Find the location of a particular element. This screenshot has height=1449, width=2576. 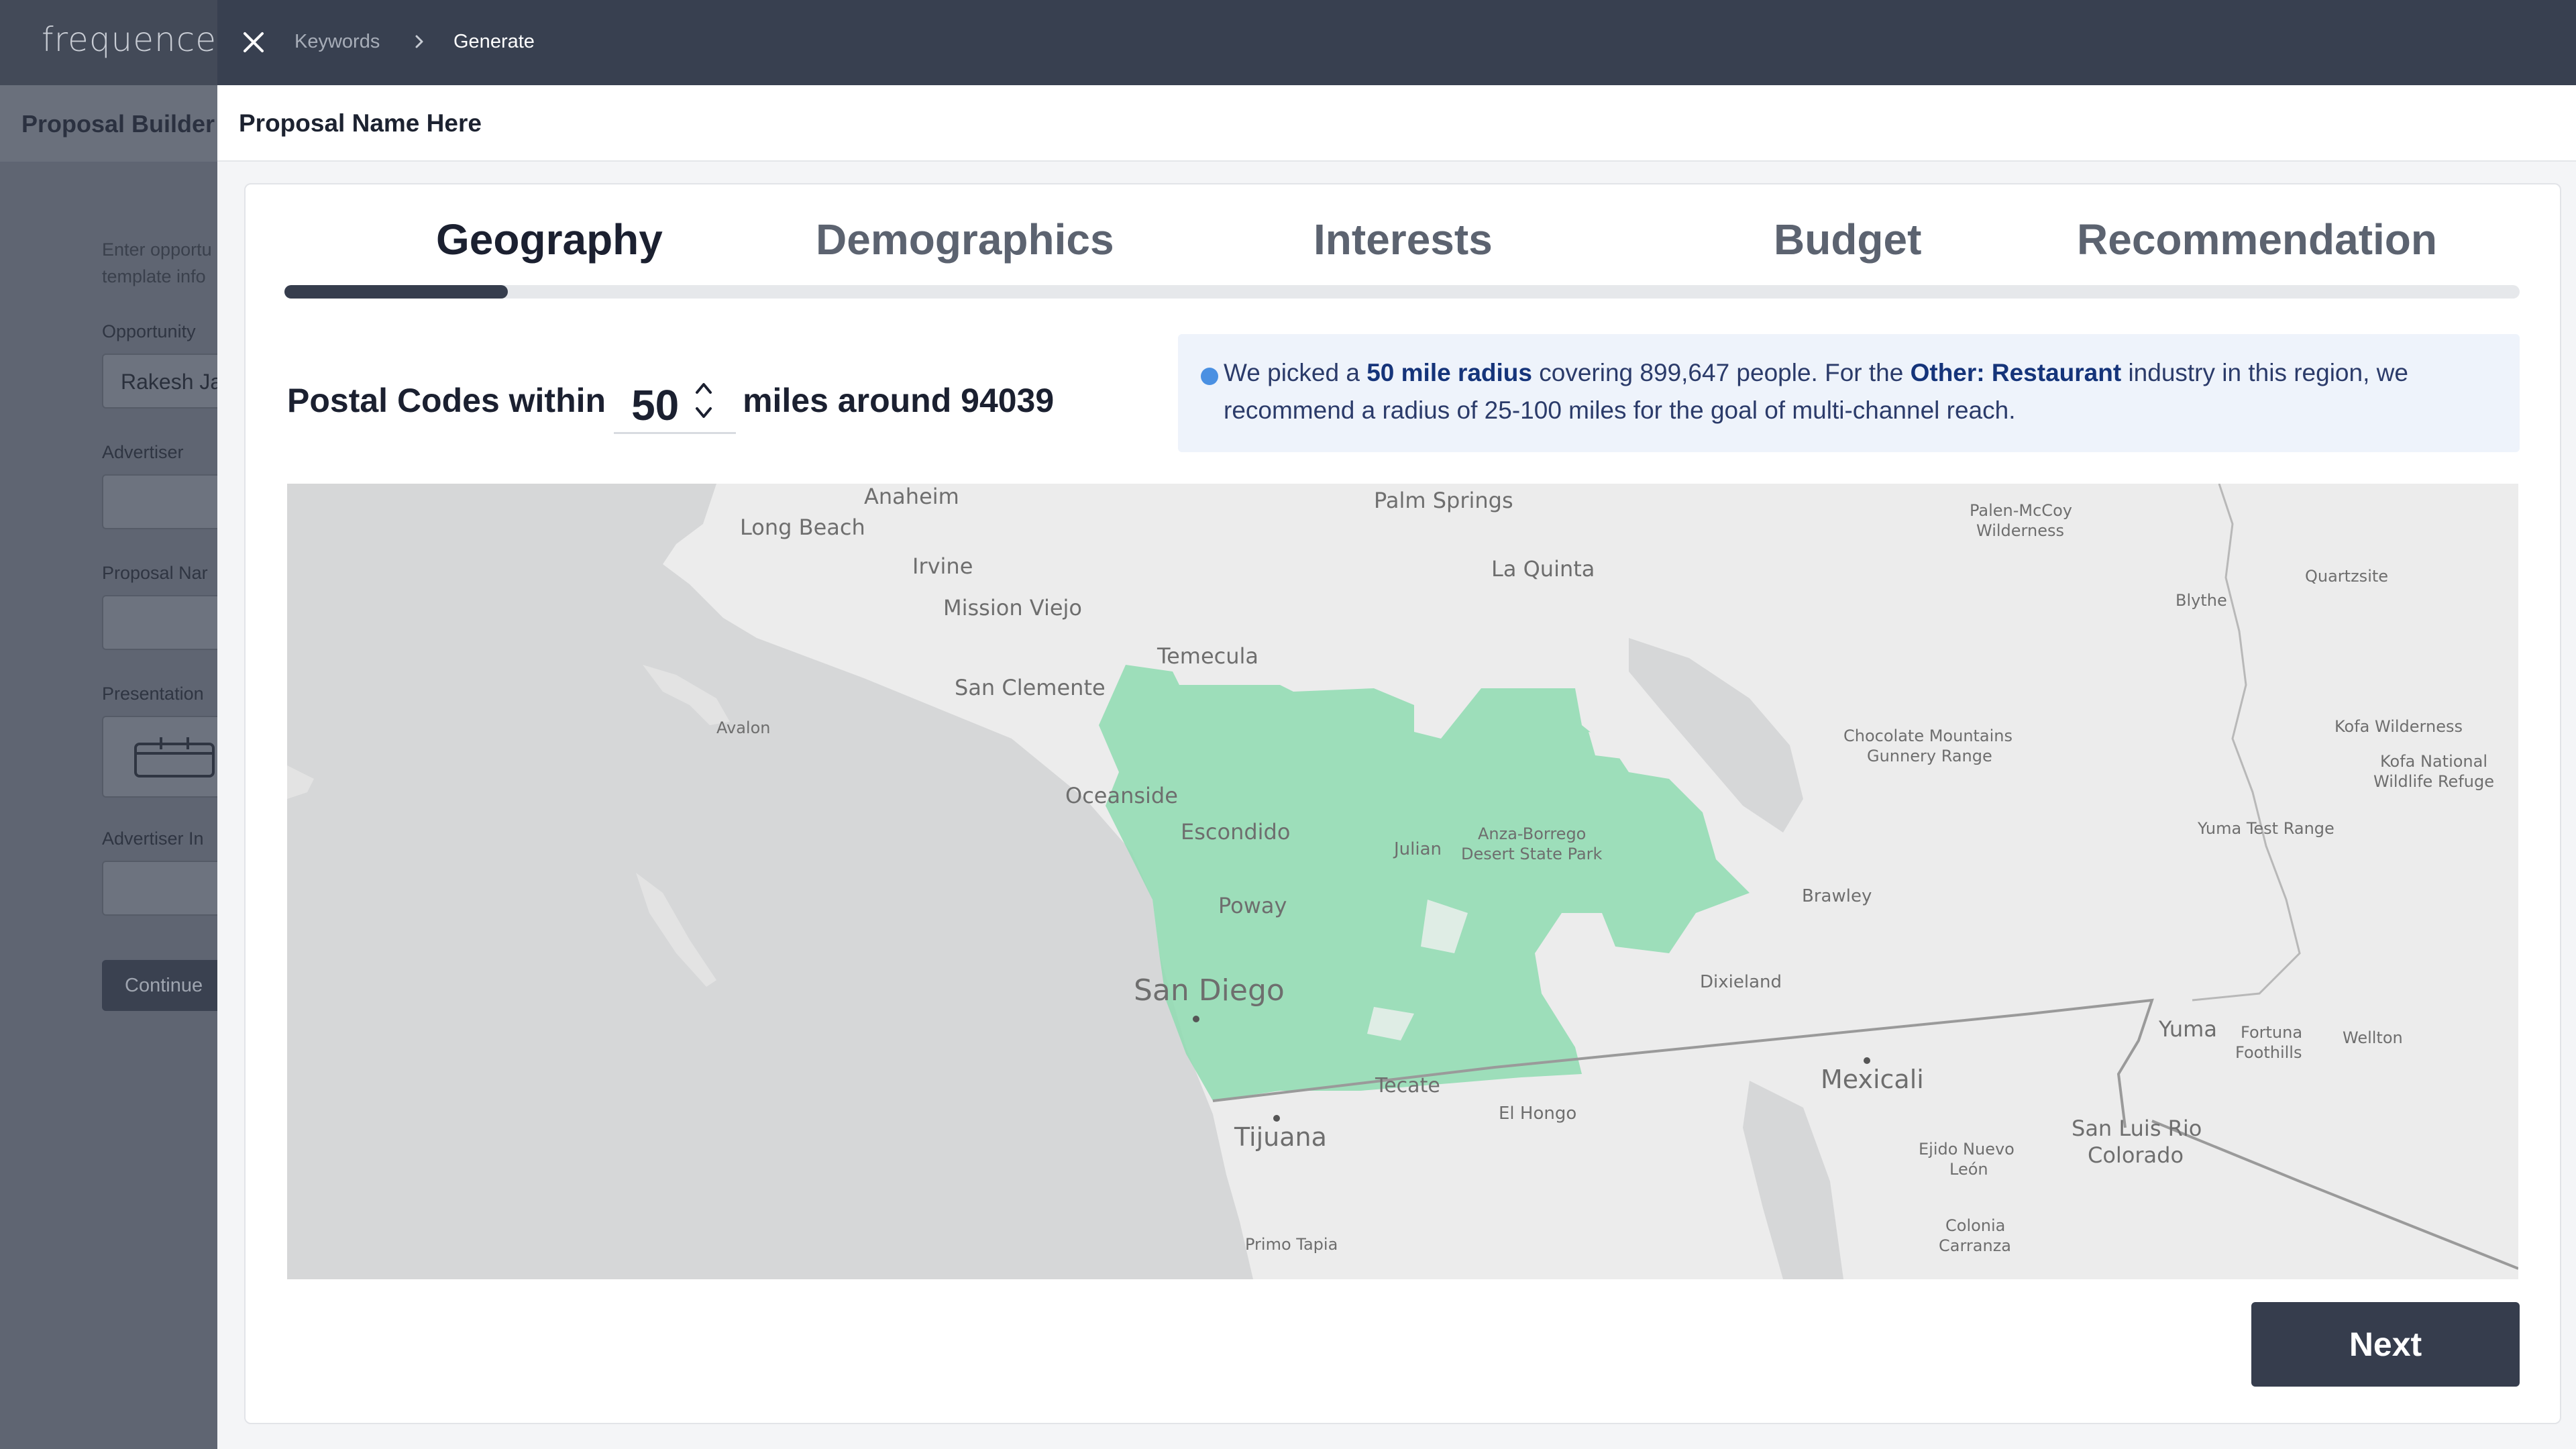

map-label: Primo Tapia is located at coordinates (1291, 1244).